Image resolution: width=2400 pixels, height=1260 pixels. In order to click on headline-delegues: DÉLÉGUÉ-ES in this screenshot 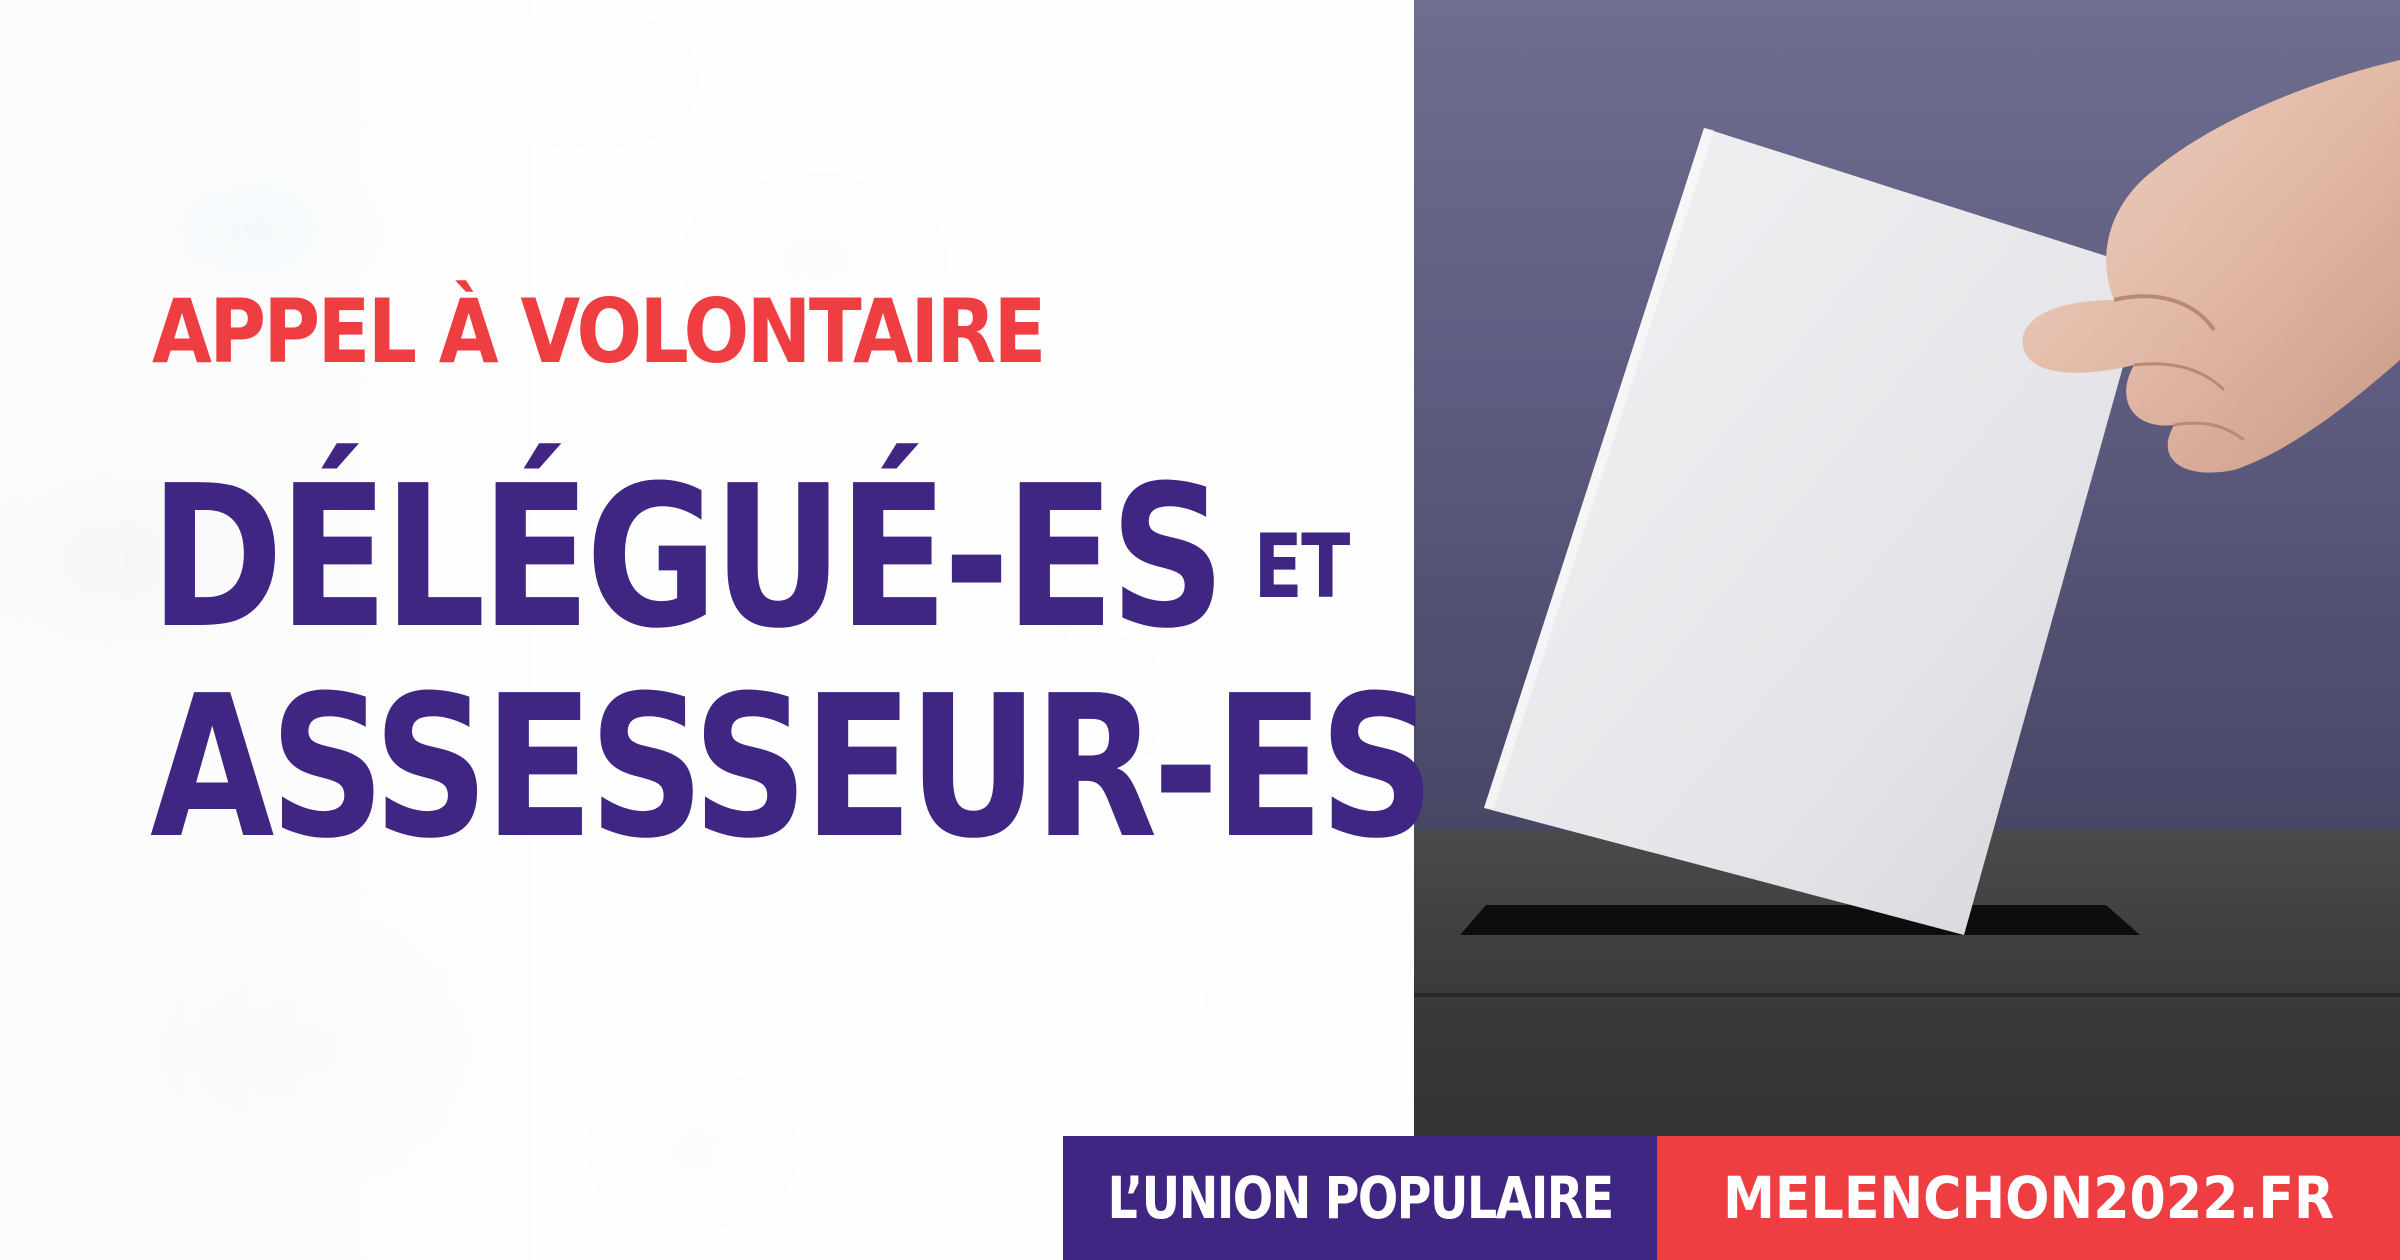, I will do `click(688, 558)`.